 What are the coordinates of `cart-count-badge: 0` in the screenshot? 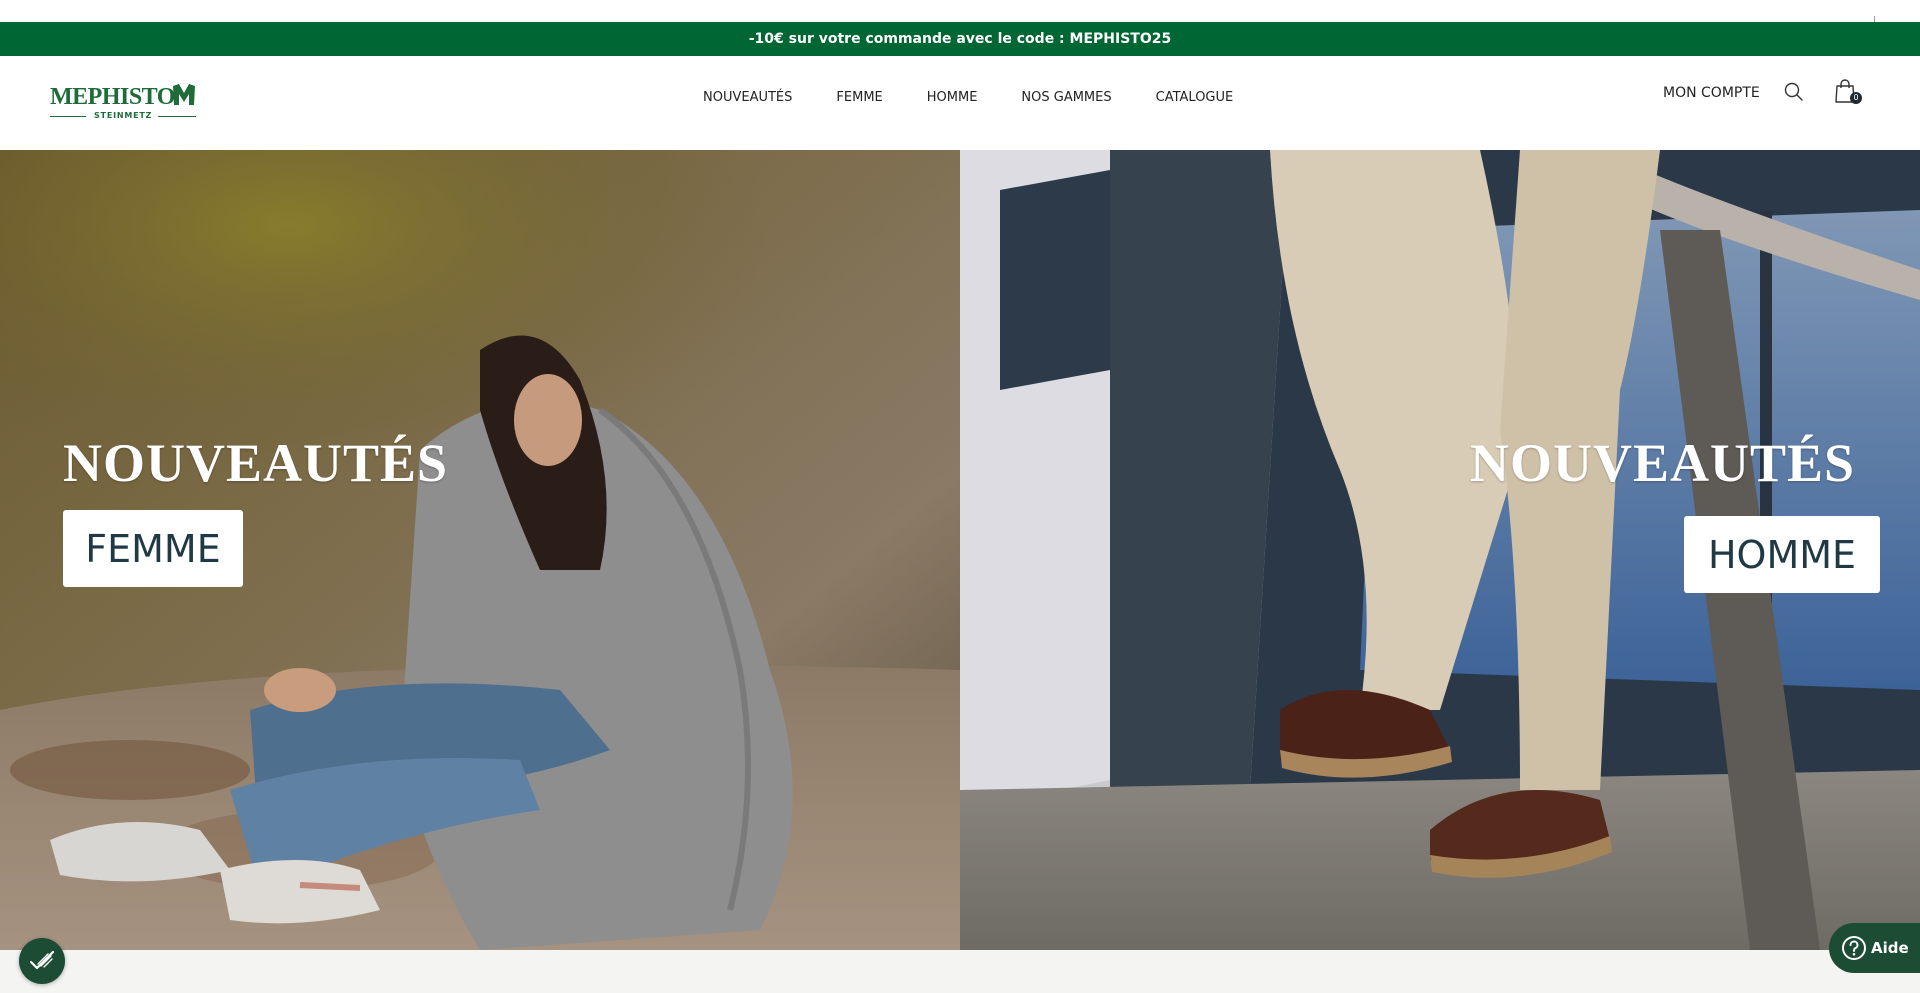 It's located at (1856, 98).